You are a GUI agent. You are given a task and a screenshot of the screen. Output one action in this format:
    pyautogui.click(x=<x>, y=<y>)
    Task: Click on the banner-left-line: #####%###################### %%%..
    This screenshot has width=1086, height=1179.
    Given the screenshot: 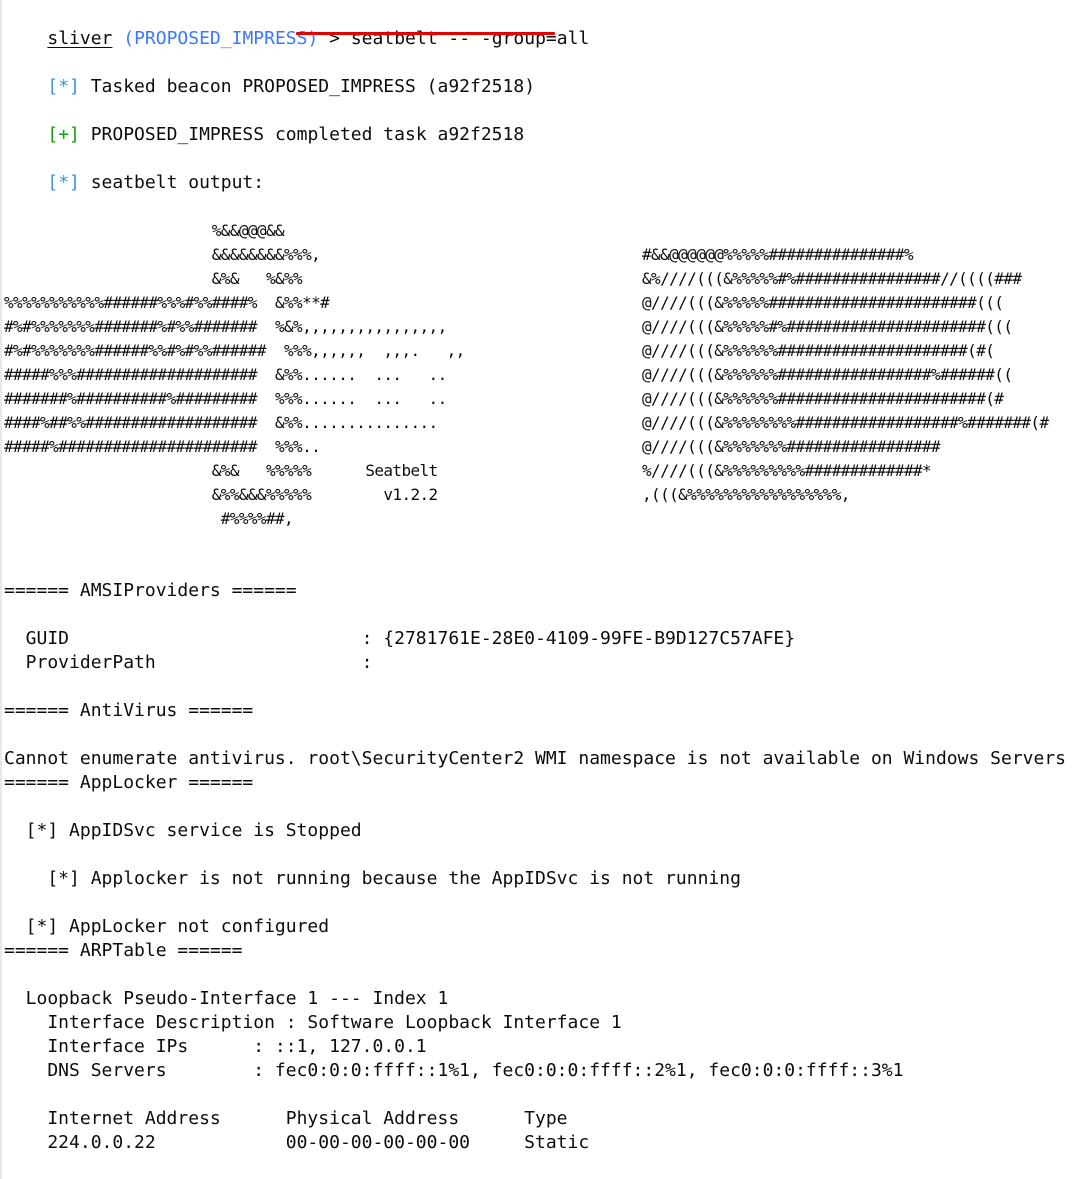 What is the action you would take?
    pyautogui.click(x=162, y=446)
    